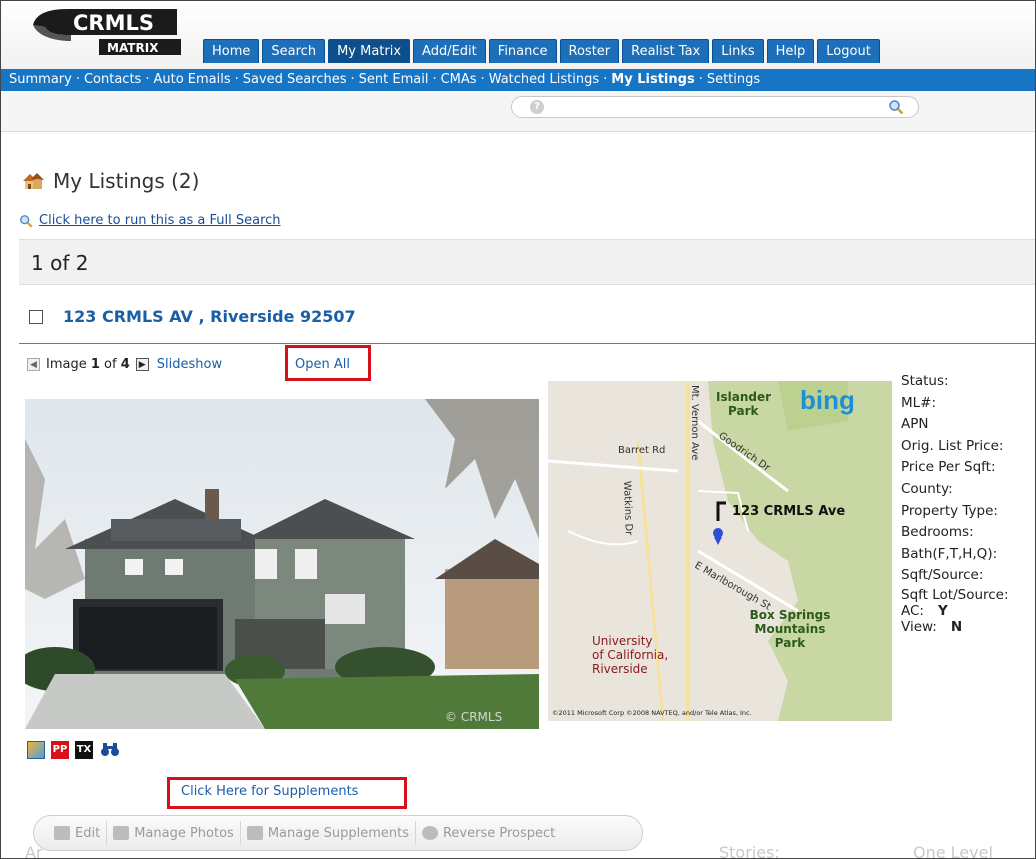  I want to click on listing-header: 123 CRMLS AV , Riverside 92507, so click(192, 316).